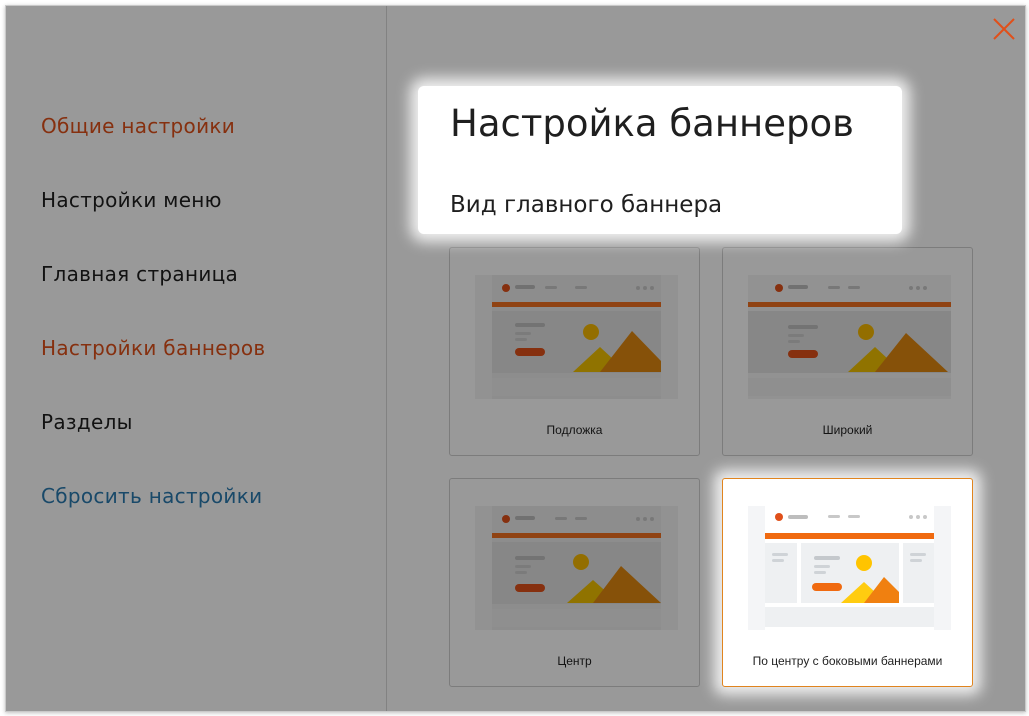  Describe the element at coordinates (138, 126) in the screenshot. I see `nav-general-settings: Общие настройки` at that location.